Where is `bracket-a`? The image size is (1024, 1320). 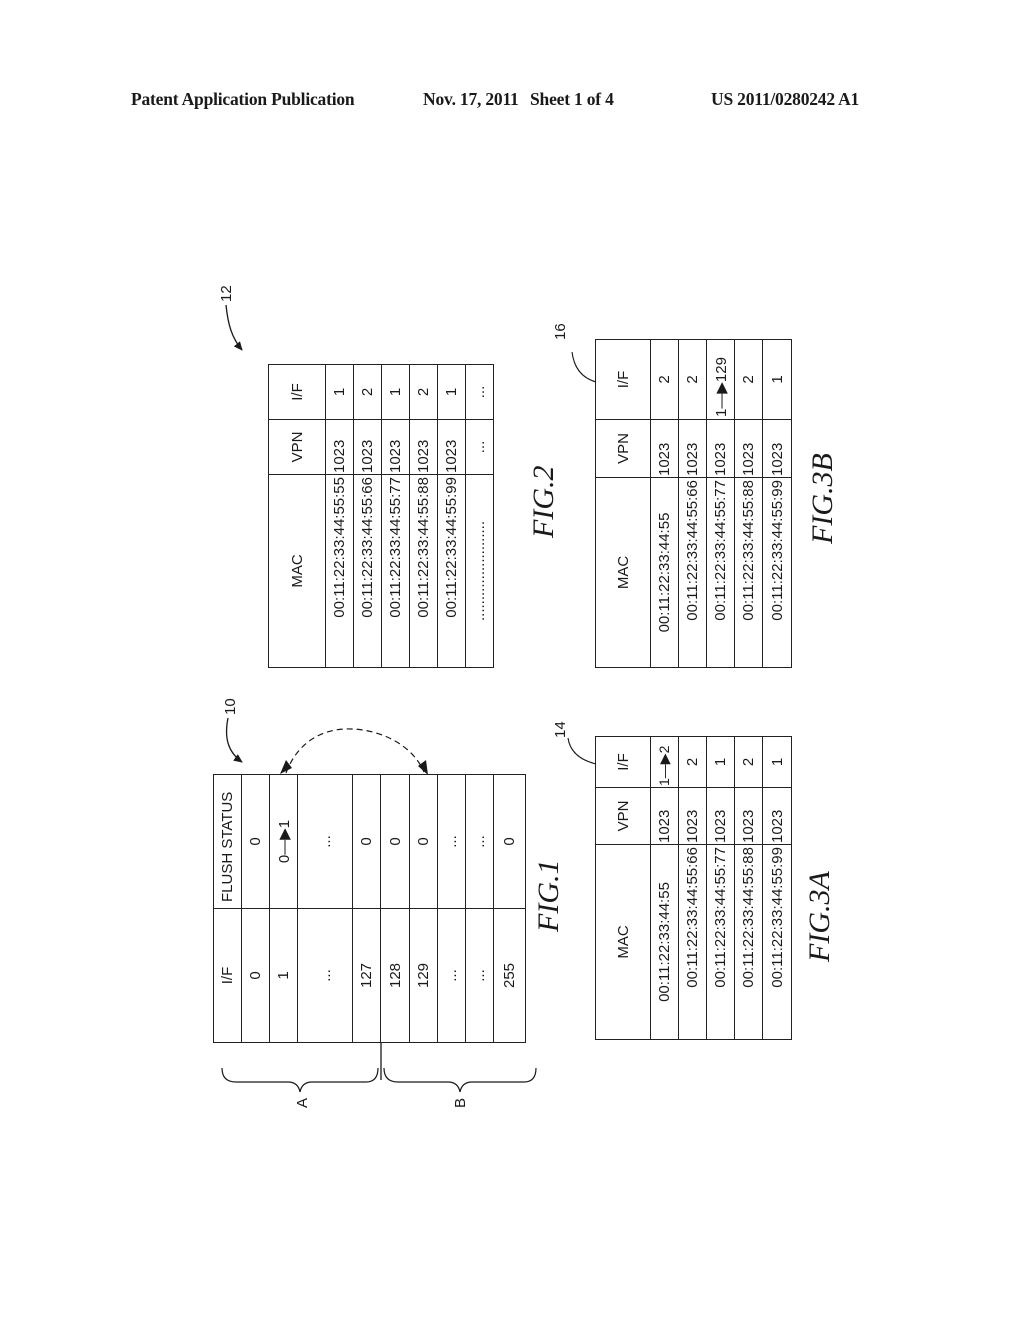 bracket-a is located at coordinates (300, 1080).